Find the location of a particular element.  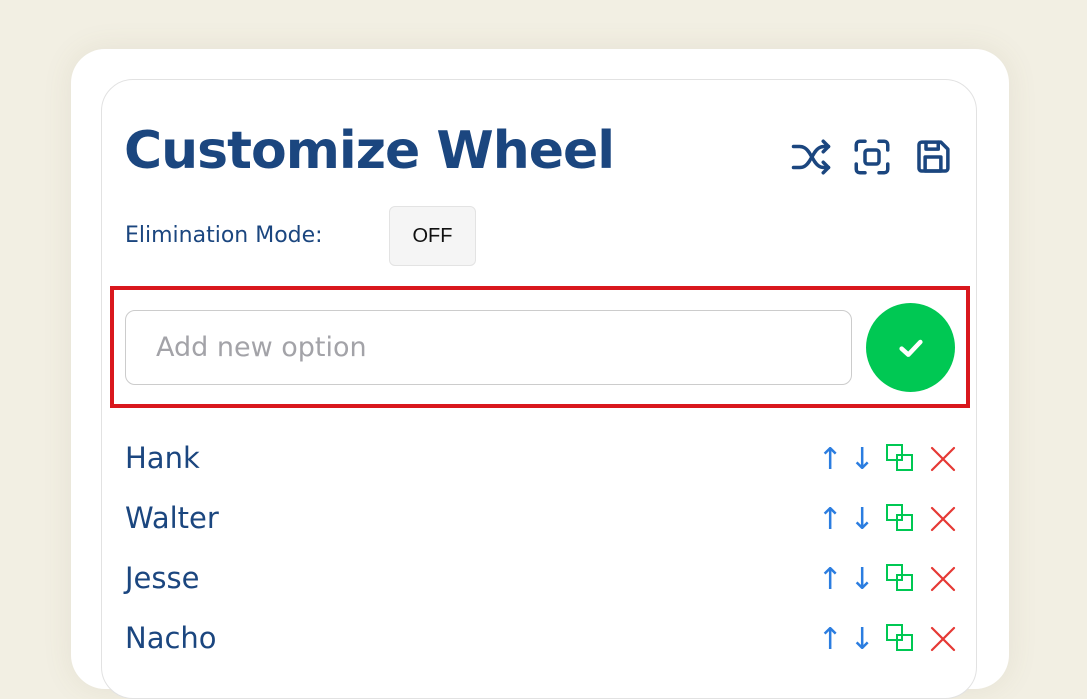

check-icon is located at coordinates (910, 348).